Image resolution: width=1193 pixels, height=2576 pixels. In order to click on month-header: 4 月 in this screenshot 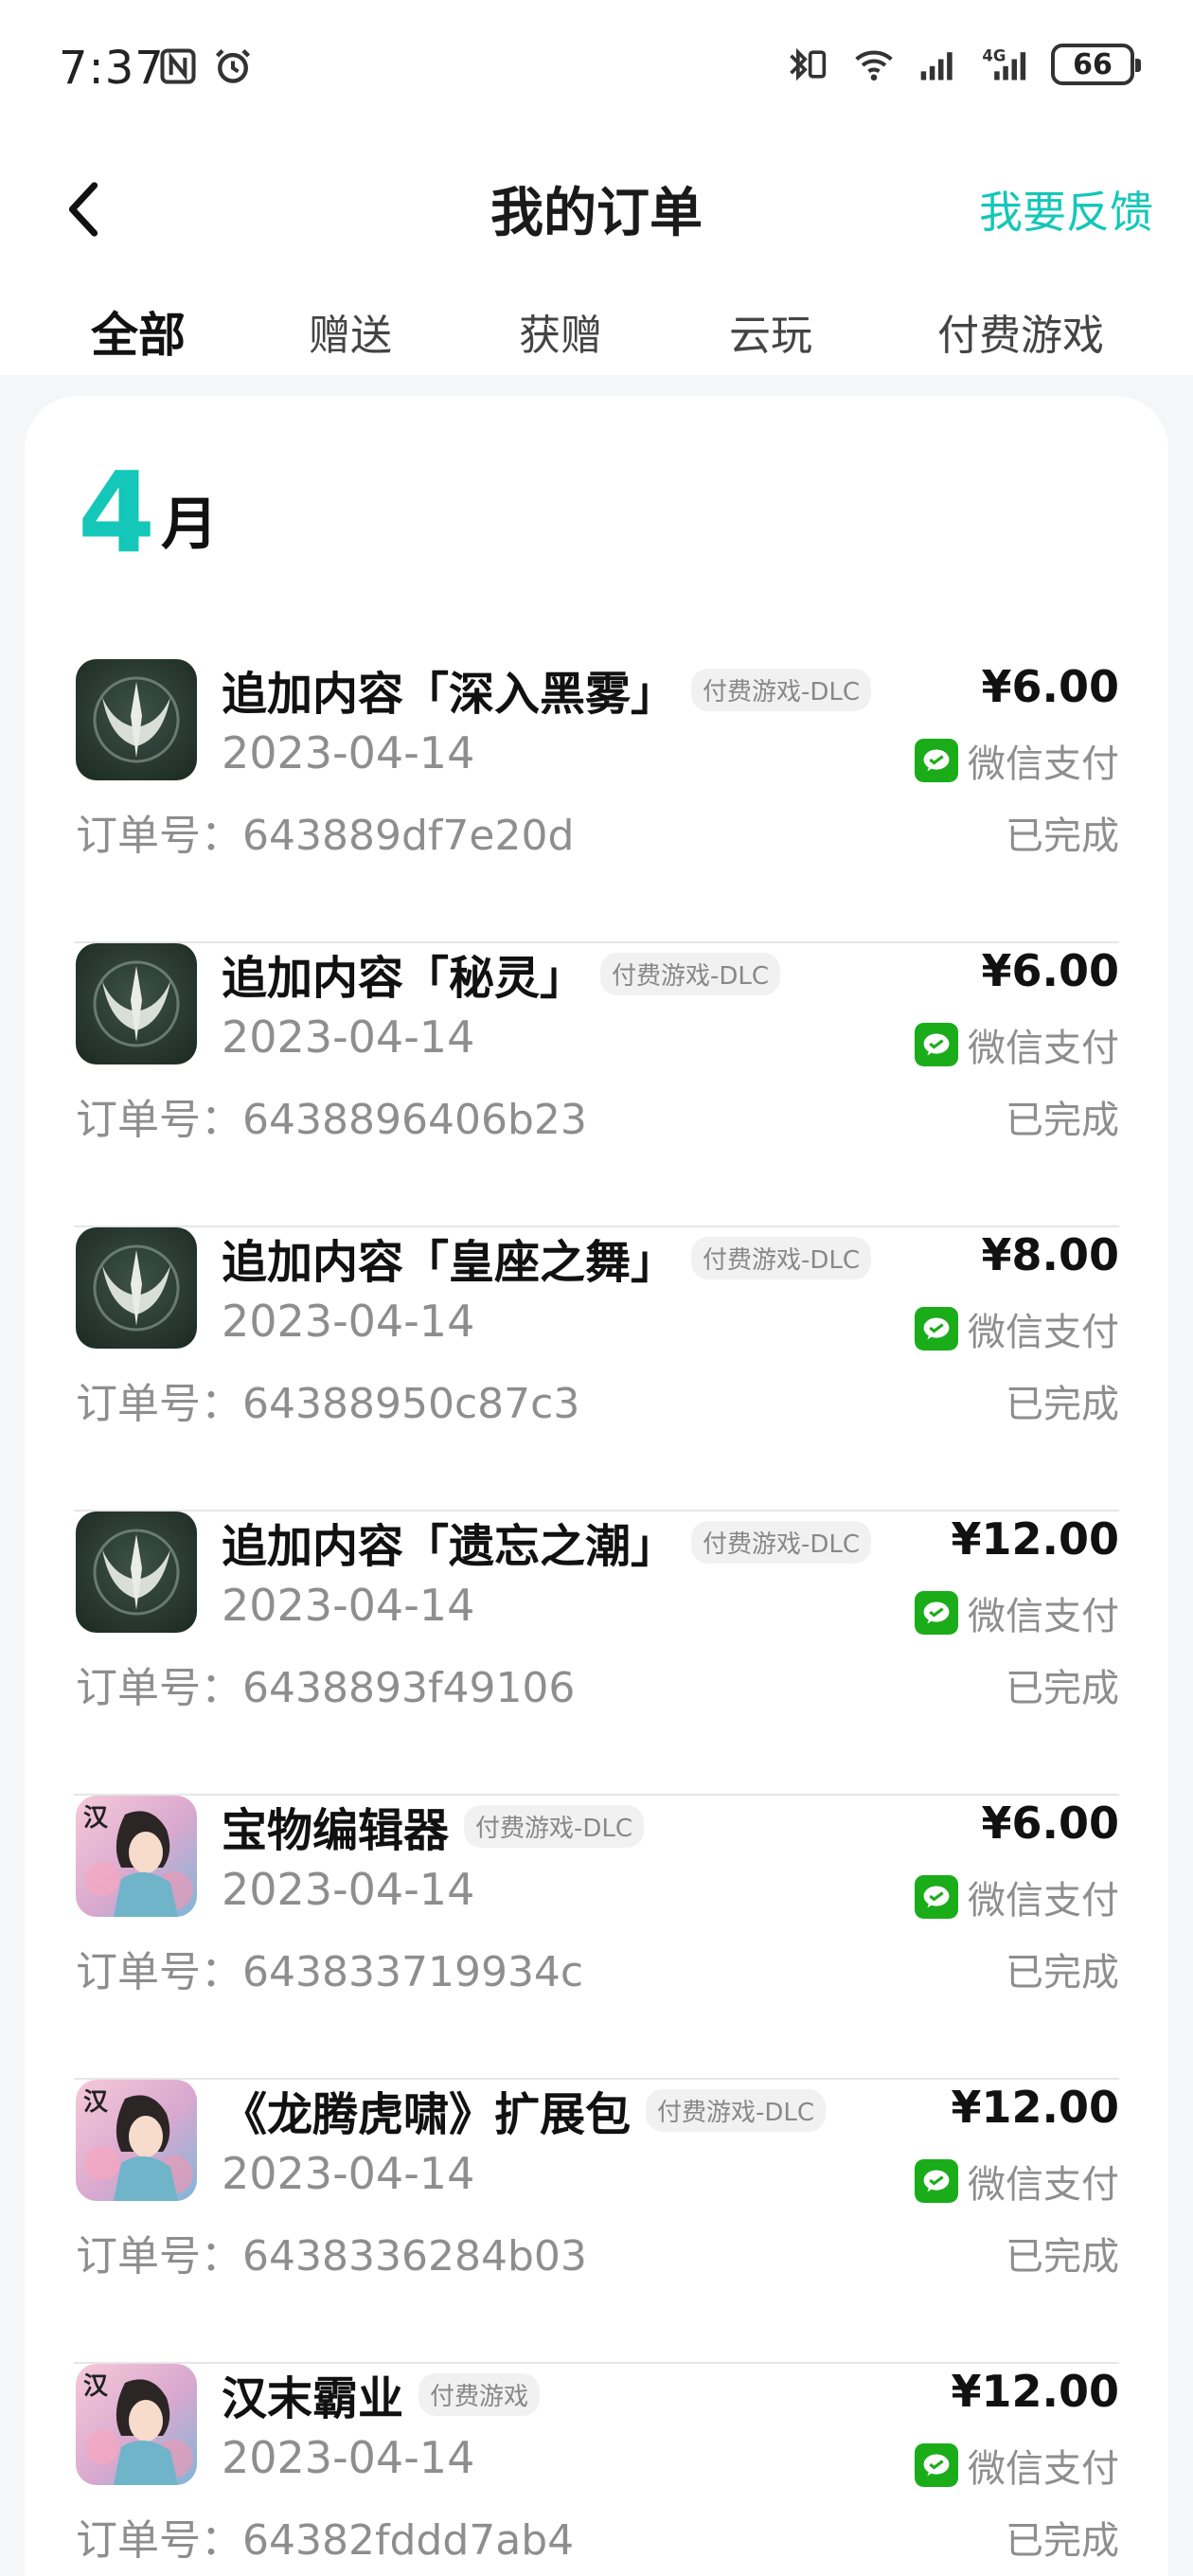, I will do `click(148, 512)`.